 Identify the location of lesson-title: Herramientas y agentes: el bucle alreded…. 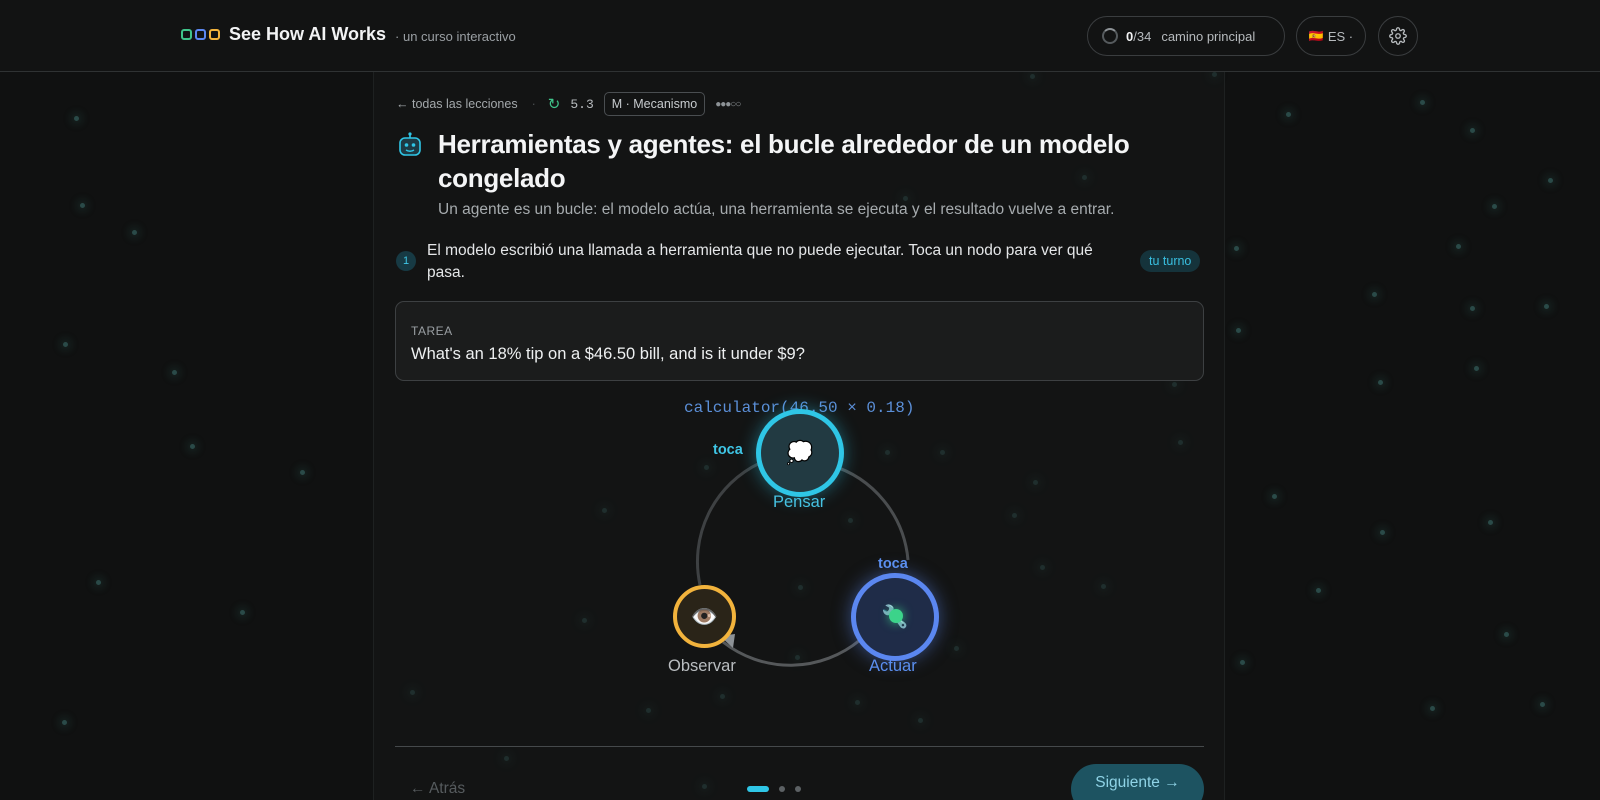
(784, 161).